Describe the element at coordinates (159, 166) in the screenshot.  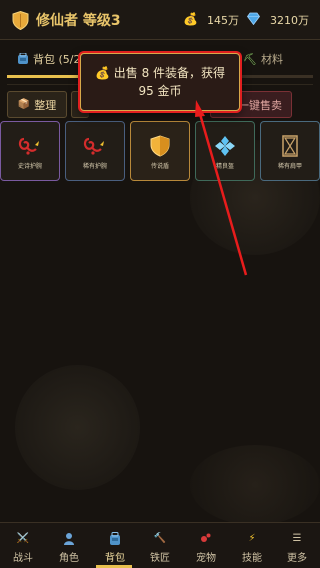
I see `item-name: 传说盾` at that location.